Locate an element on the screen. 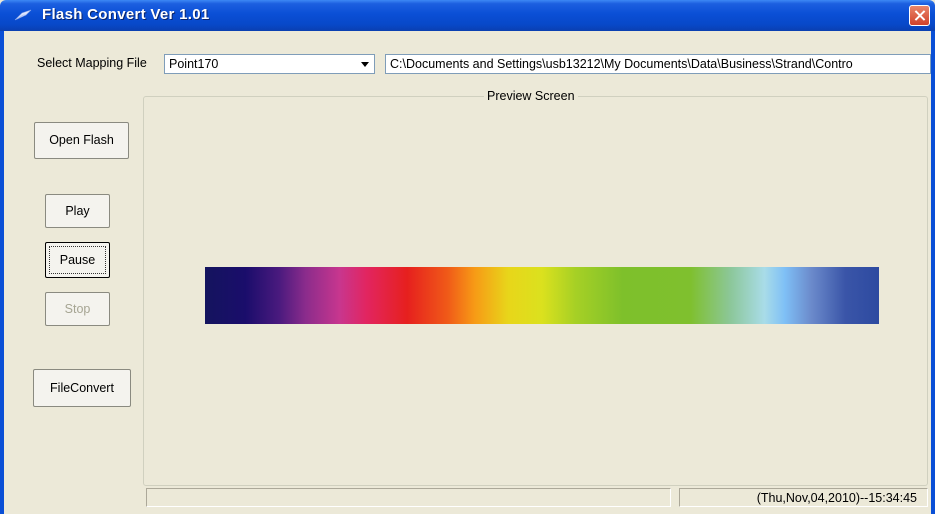 Image resolution: width=935 pixels, height=514 pixels. status-panel-time: (Thu,Nov,04,2010)--15:34:45 is located at coordinates (803, 497).